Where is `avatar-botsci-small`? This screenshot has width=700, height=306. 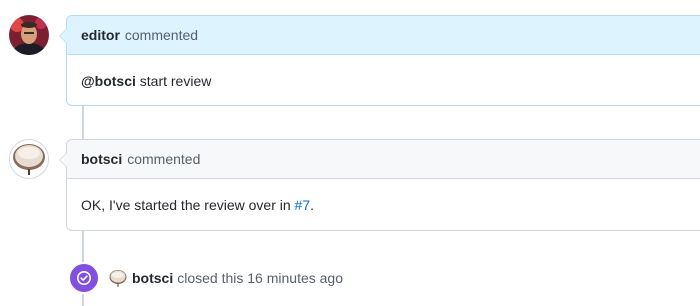 avatar-botsci-small is located at coordinates (118, 278).